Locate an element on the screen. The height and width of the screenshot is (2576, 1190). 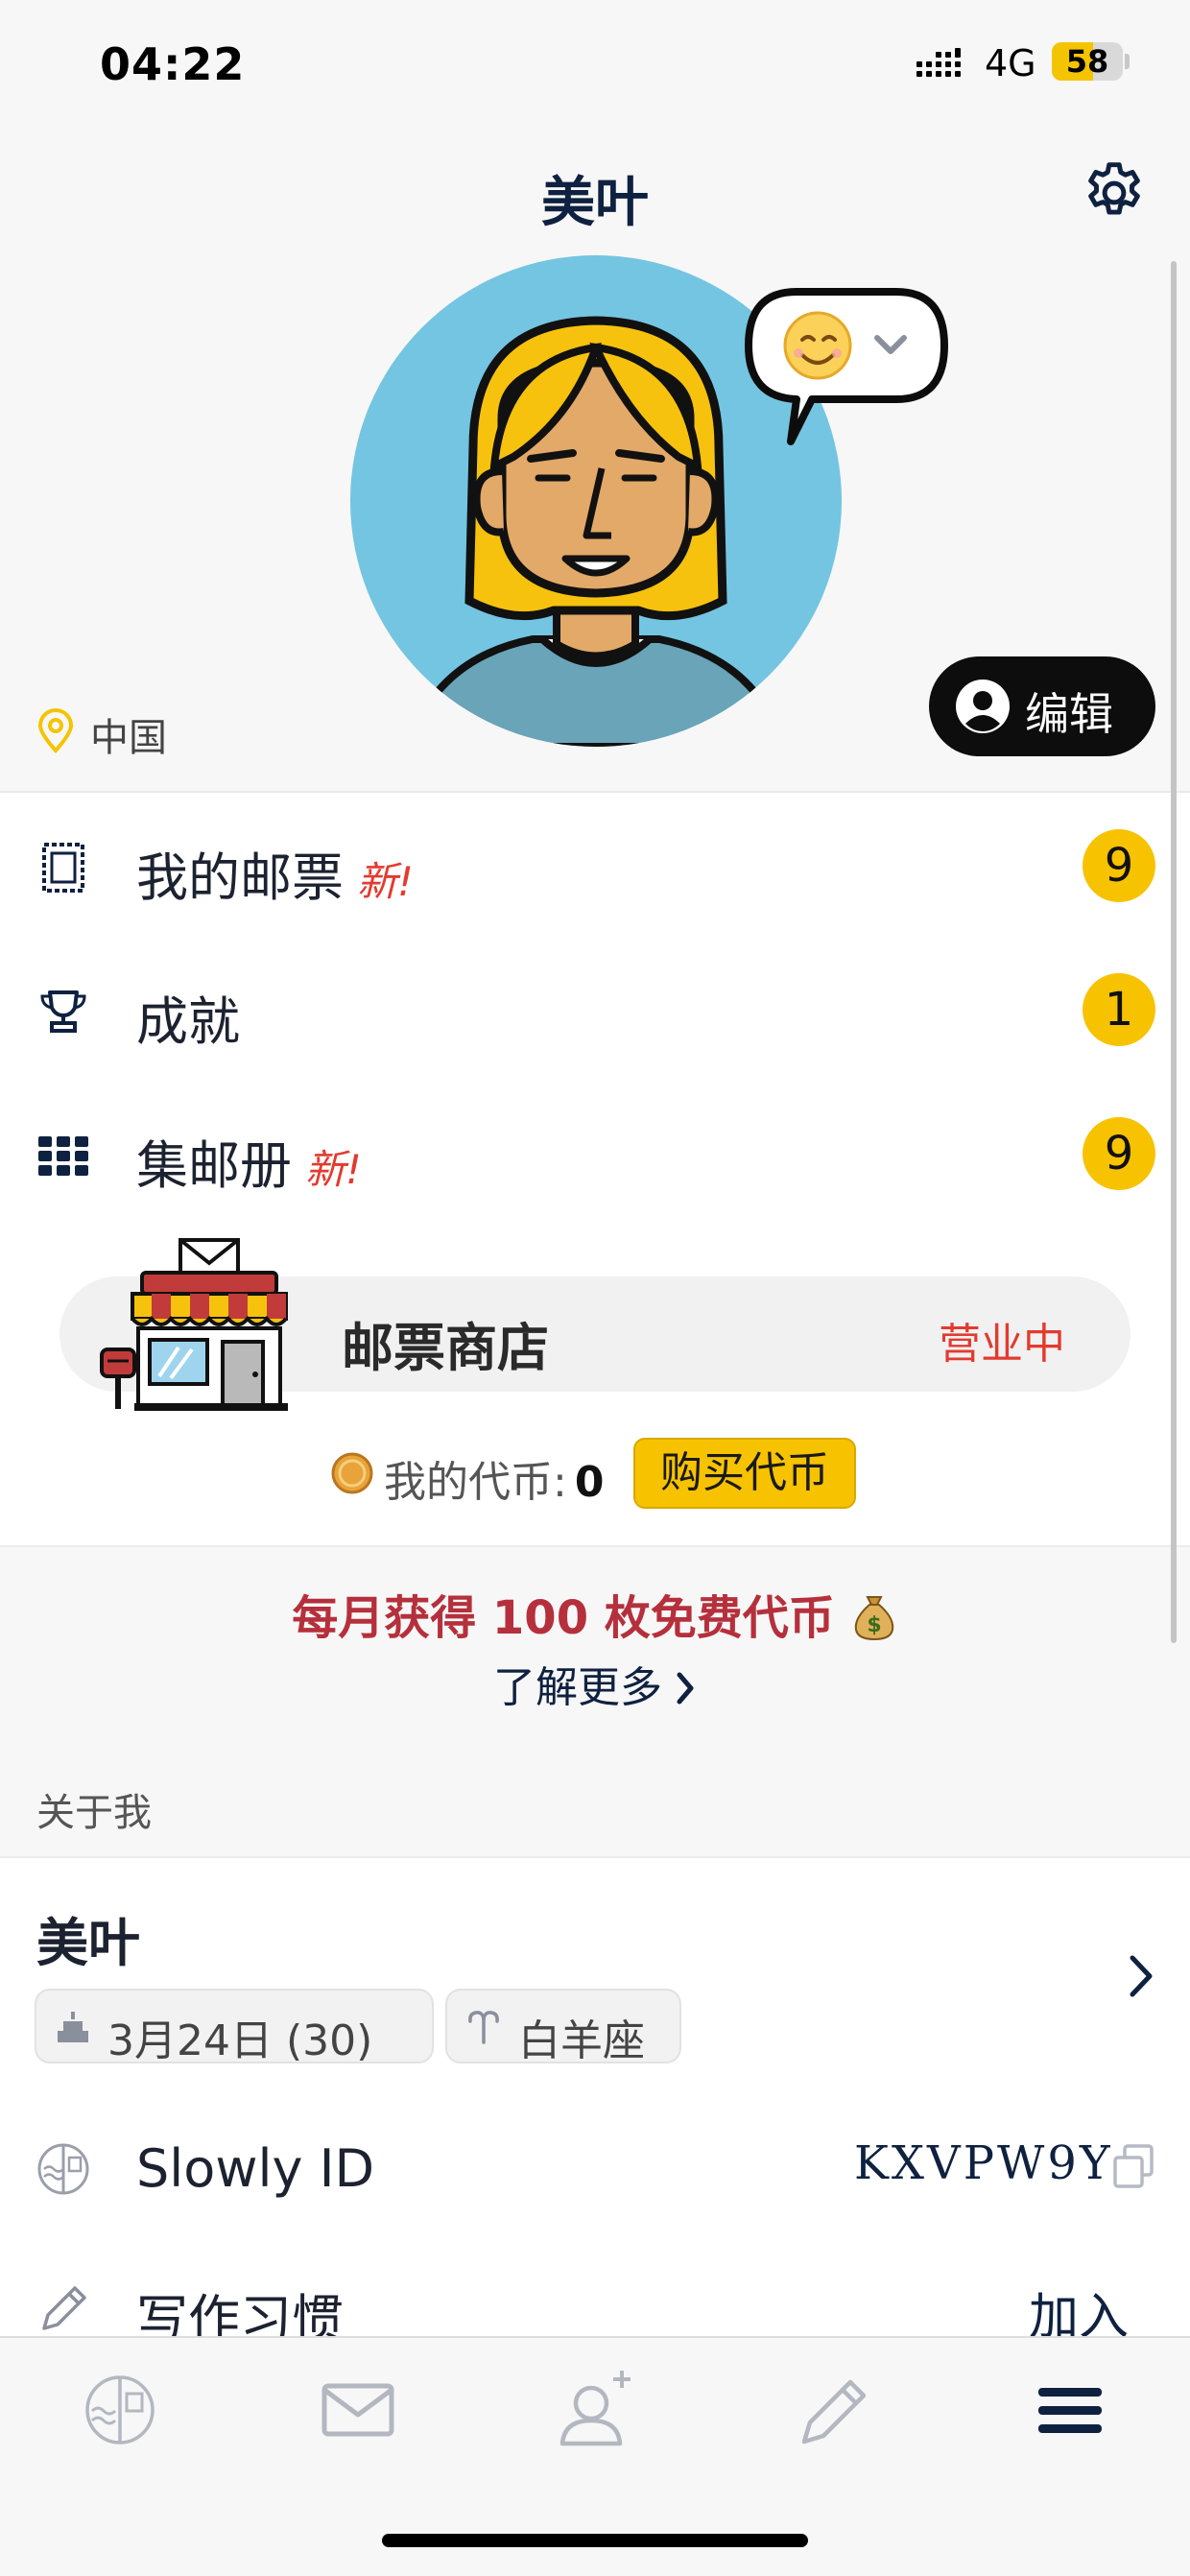
location-label: 中国 is located at coordinates (129, 738).